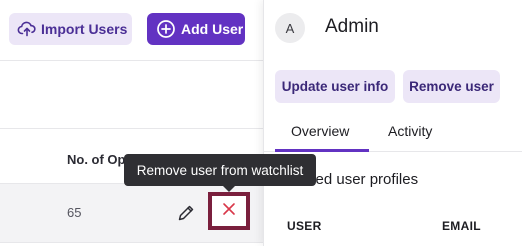 This screenshot has height=246, width=522. What do you see at coordinates (186, 213) in the screenshot?
I see `pencil-icon` at bounding box center [186, 213].